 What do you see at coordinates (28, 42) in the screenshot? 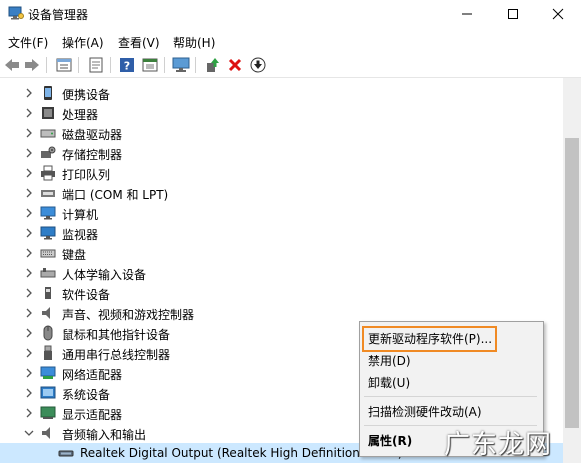
I see `menu-file: 文件(F)` at bounding box center [28, 42].